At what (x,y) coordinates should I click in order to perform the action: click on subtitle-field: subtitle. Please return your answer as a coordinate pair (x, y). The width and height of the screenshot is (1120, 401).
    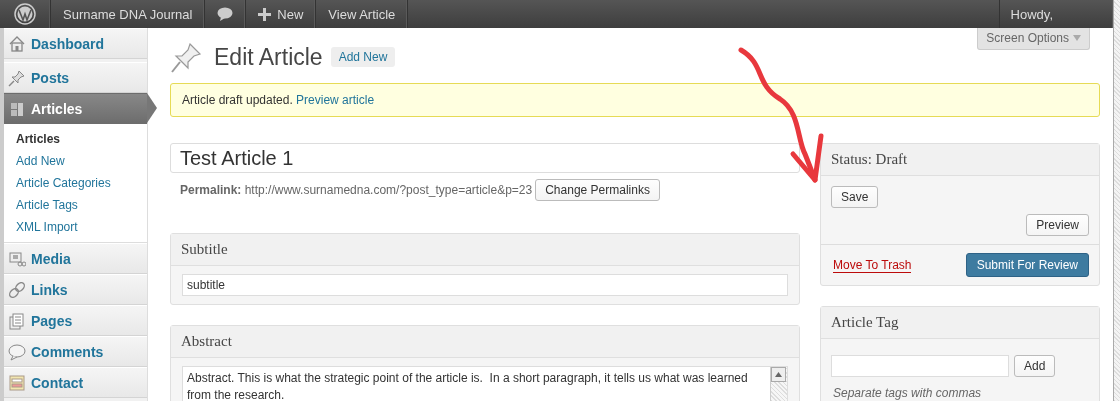
    Looking at the image, I should click on (485, 285).